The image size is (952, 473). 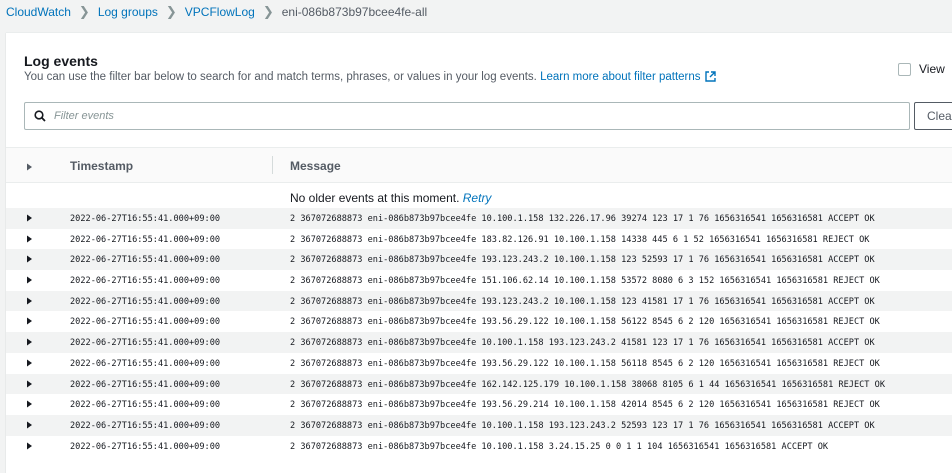 I want to click on filter-bar, so click(x=467, y=116).